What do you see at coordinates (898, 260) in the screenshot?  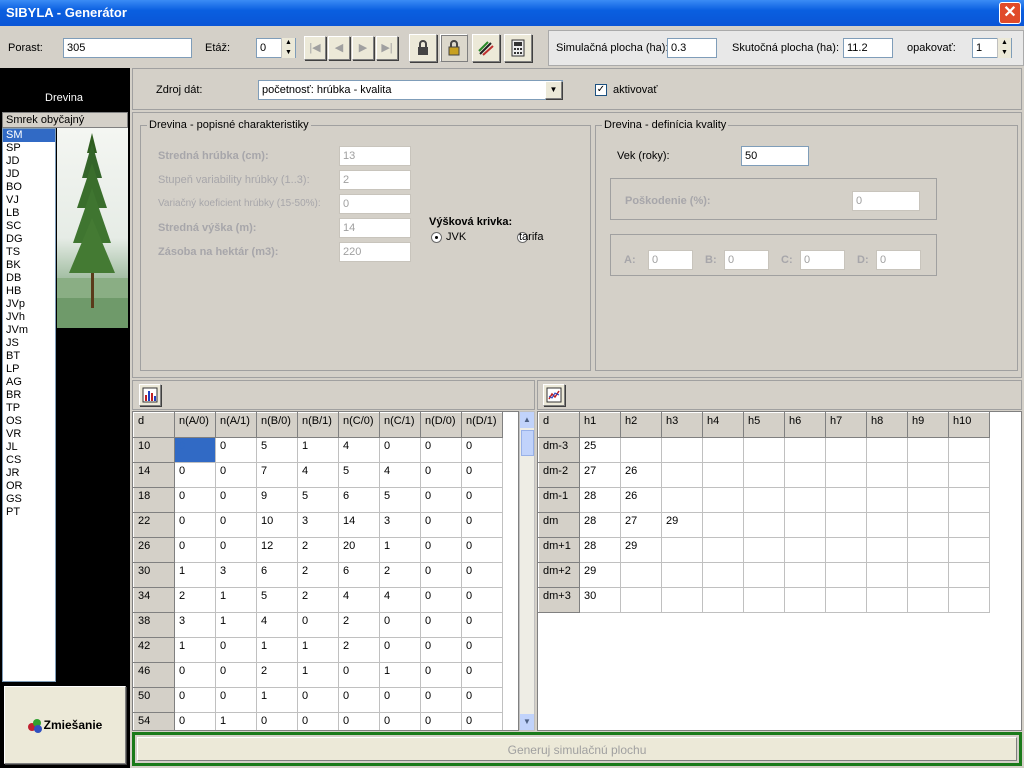 I see `class-d-input: 0` at bounding box center [898, 260].